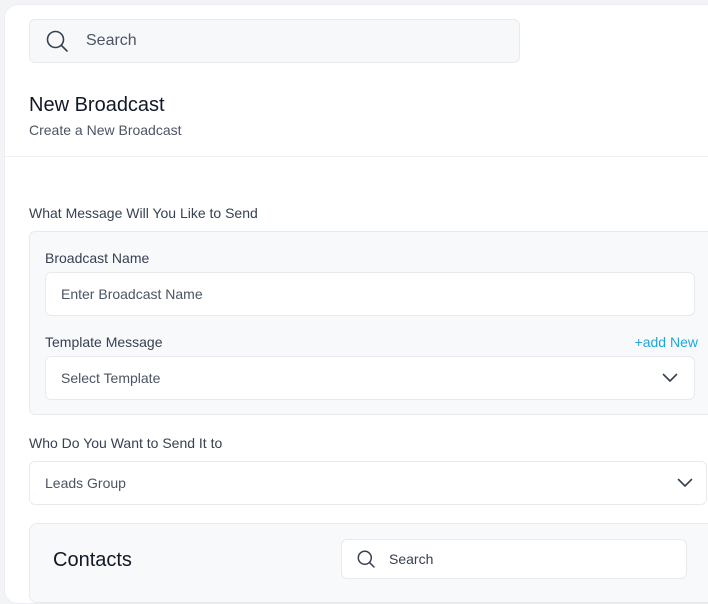 The image size is (708, 604). What do you see at coordinates (666, 342) in the screenshot?
I see `add-new-template-link: +add New` at bounding box center [666, 342].